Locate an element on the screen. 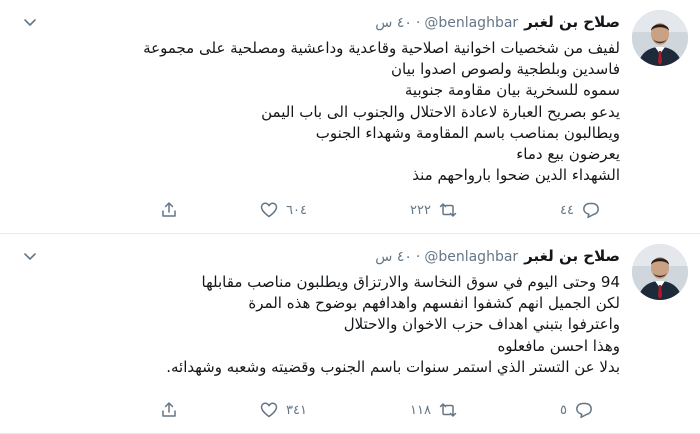 The image size is (700, 434). like-count: ٣٤١ is located at coordinates (296, 410).